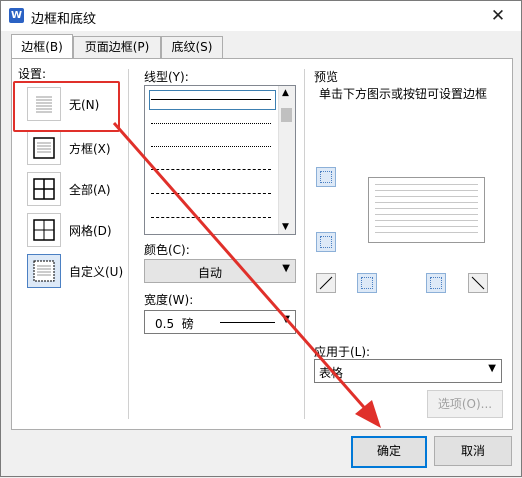  What do you see at coordinates (42, 46) in the screenshot?
I see `tab-borders: 边框(B)` at bounding box center [42, 46].